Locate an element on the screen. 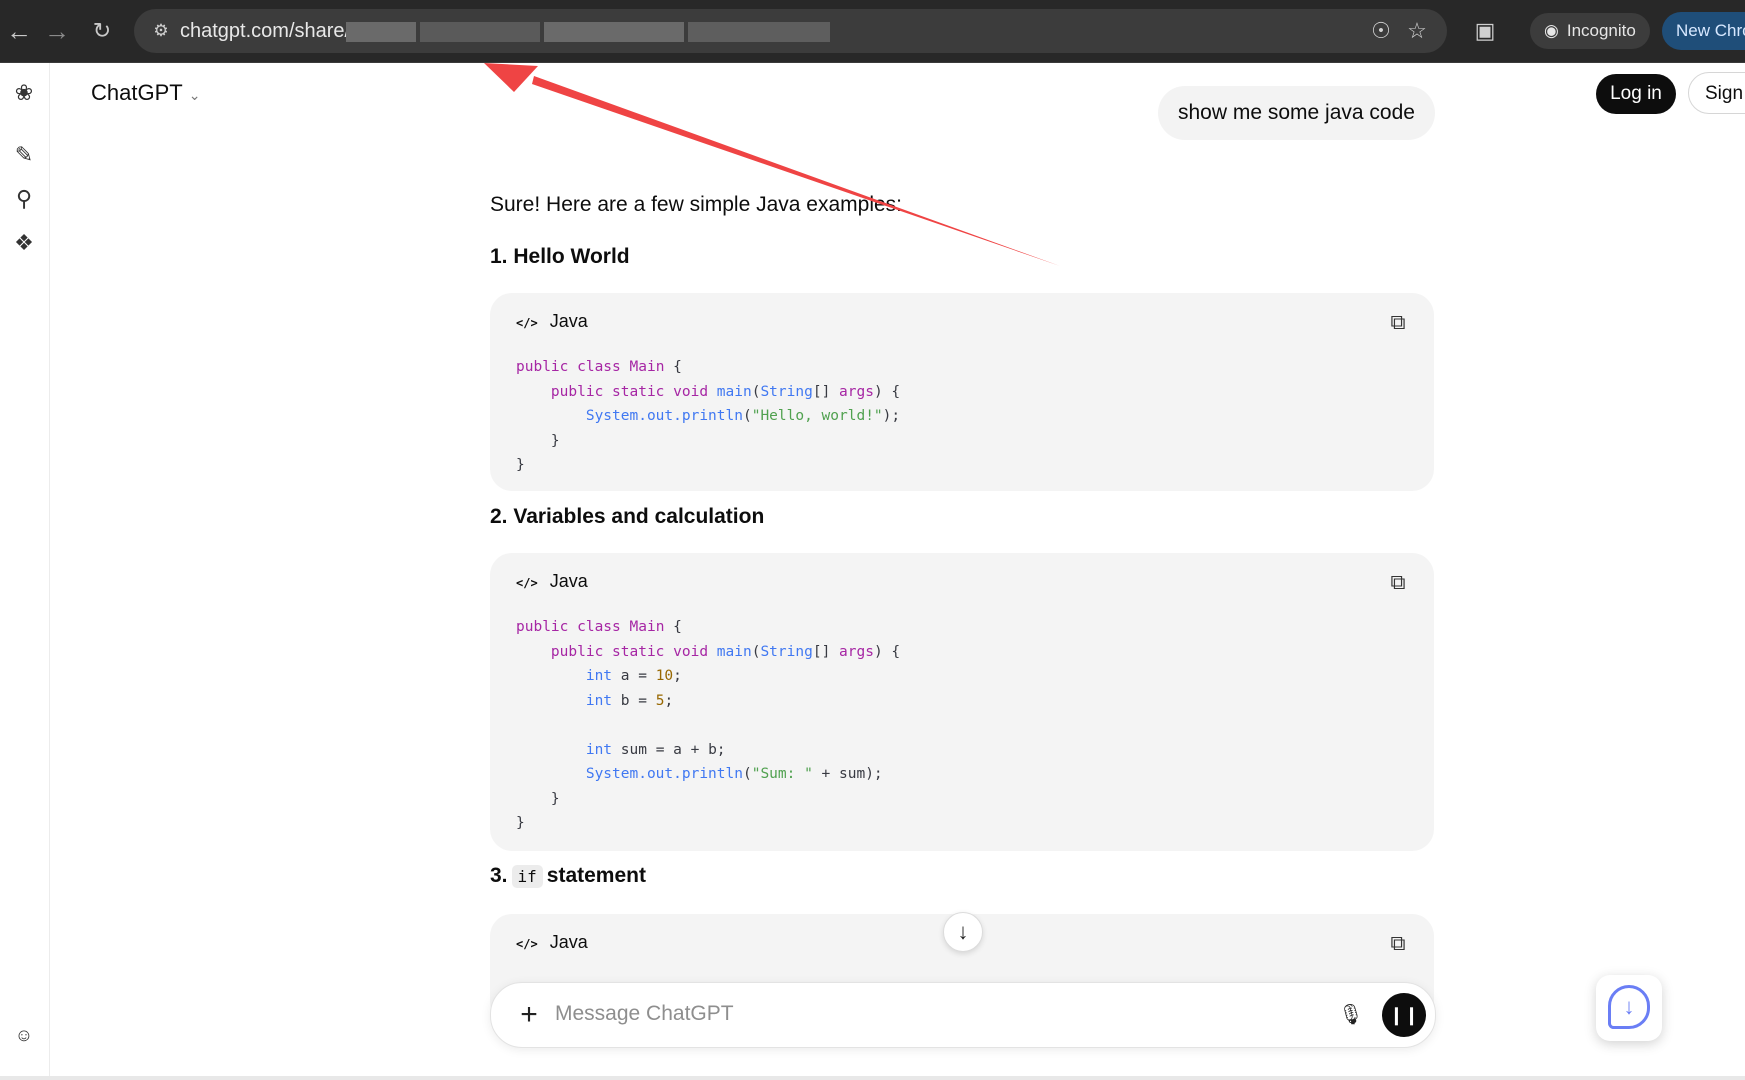 This screenshot has height=1080, width=1745. arrow-shaft is located at coordinates (796, 171).